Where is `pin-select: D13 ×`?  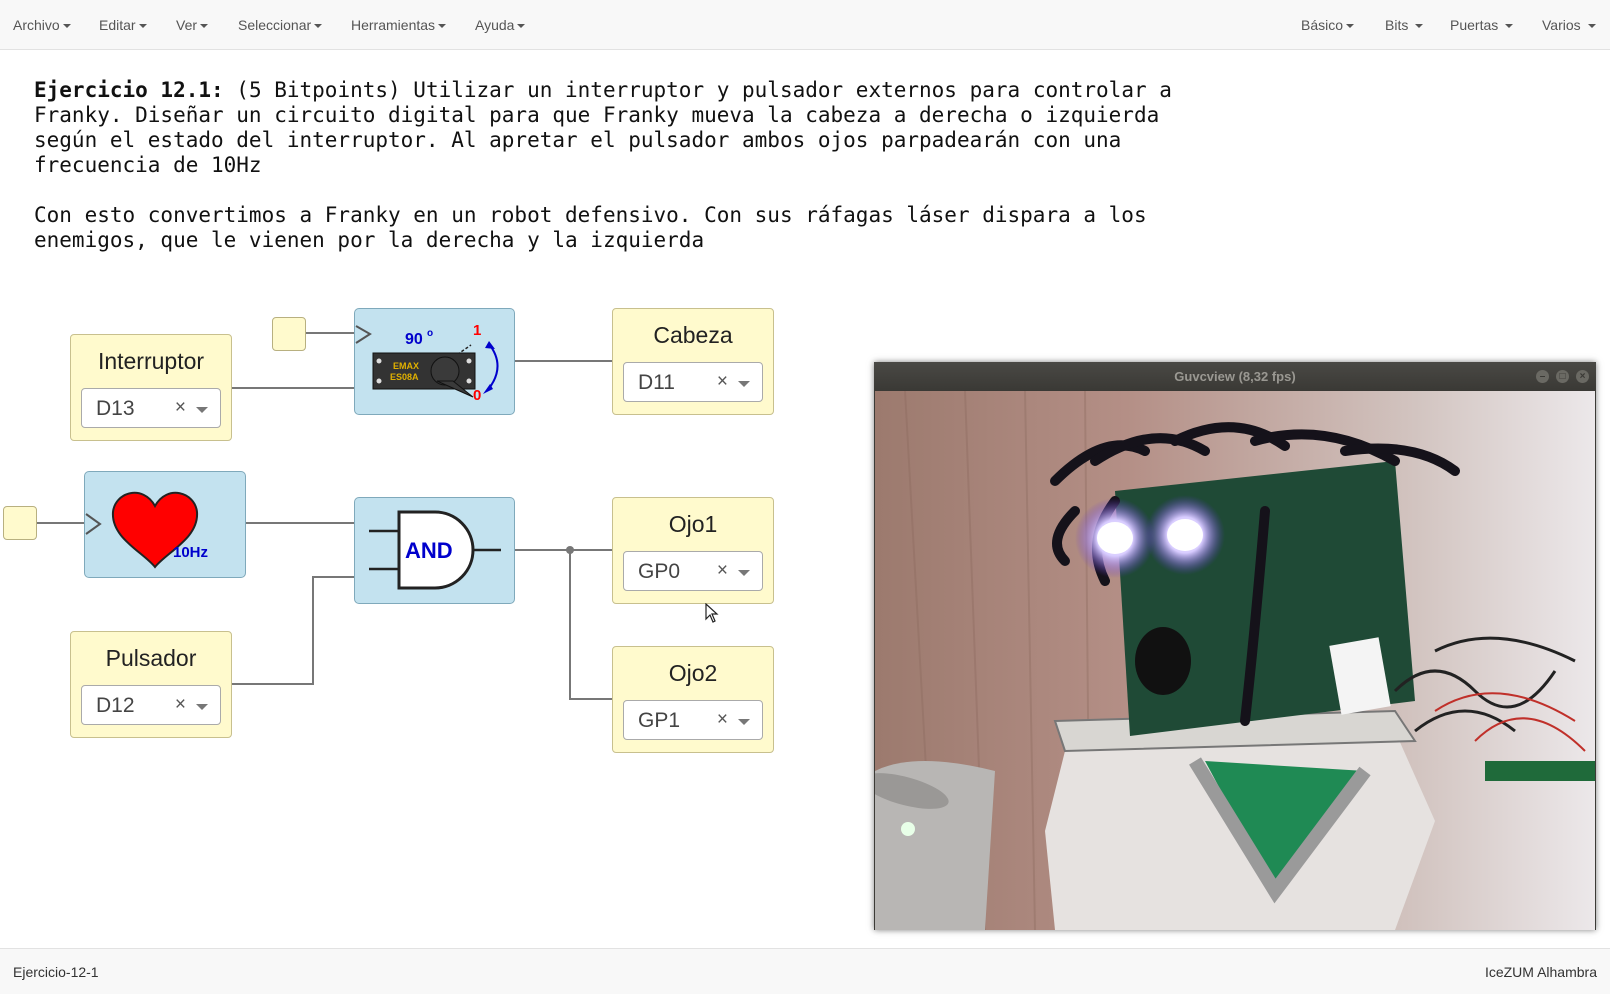 pin-select: D13 × is located at coordinates (151, 408).